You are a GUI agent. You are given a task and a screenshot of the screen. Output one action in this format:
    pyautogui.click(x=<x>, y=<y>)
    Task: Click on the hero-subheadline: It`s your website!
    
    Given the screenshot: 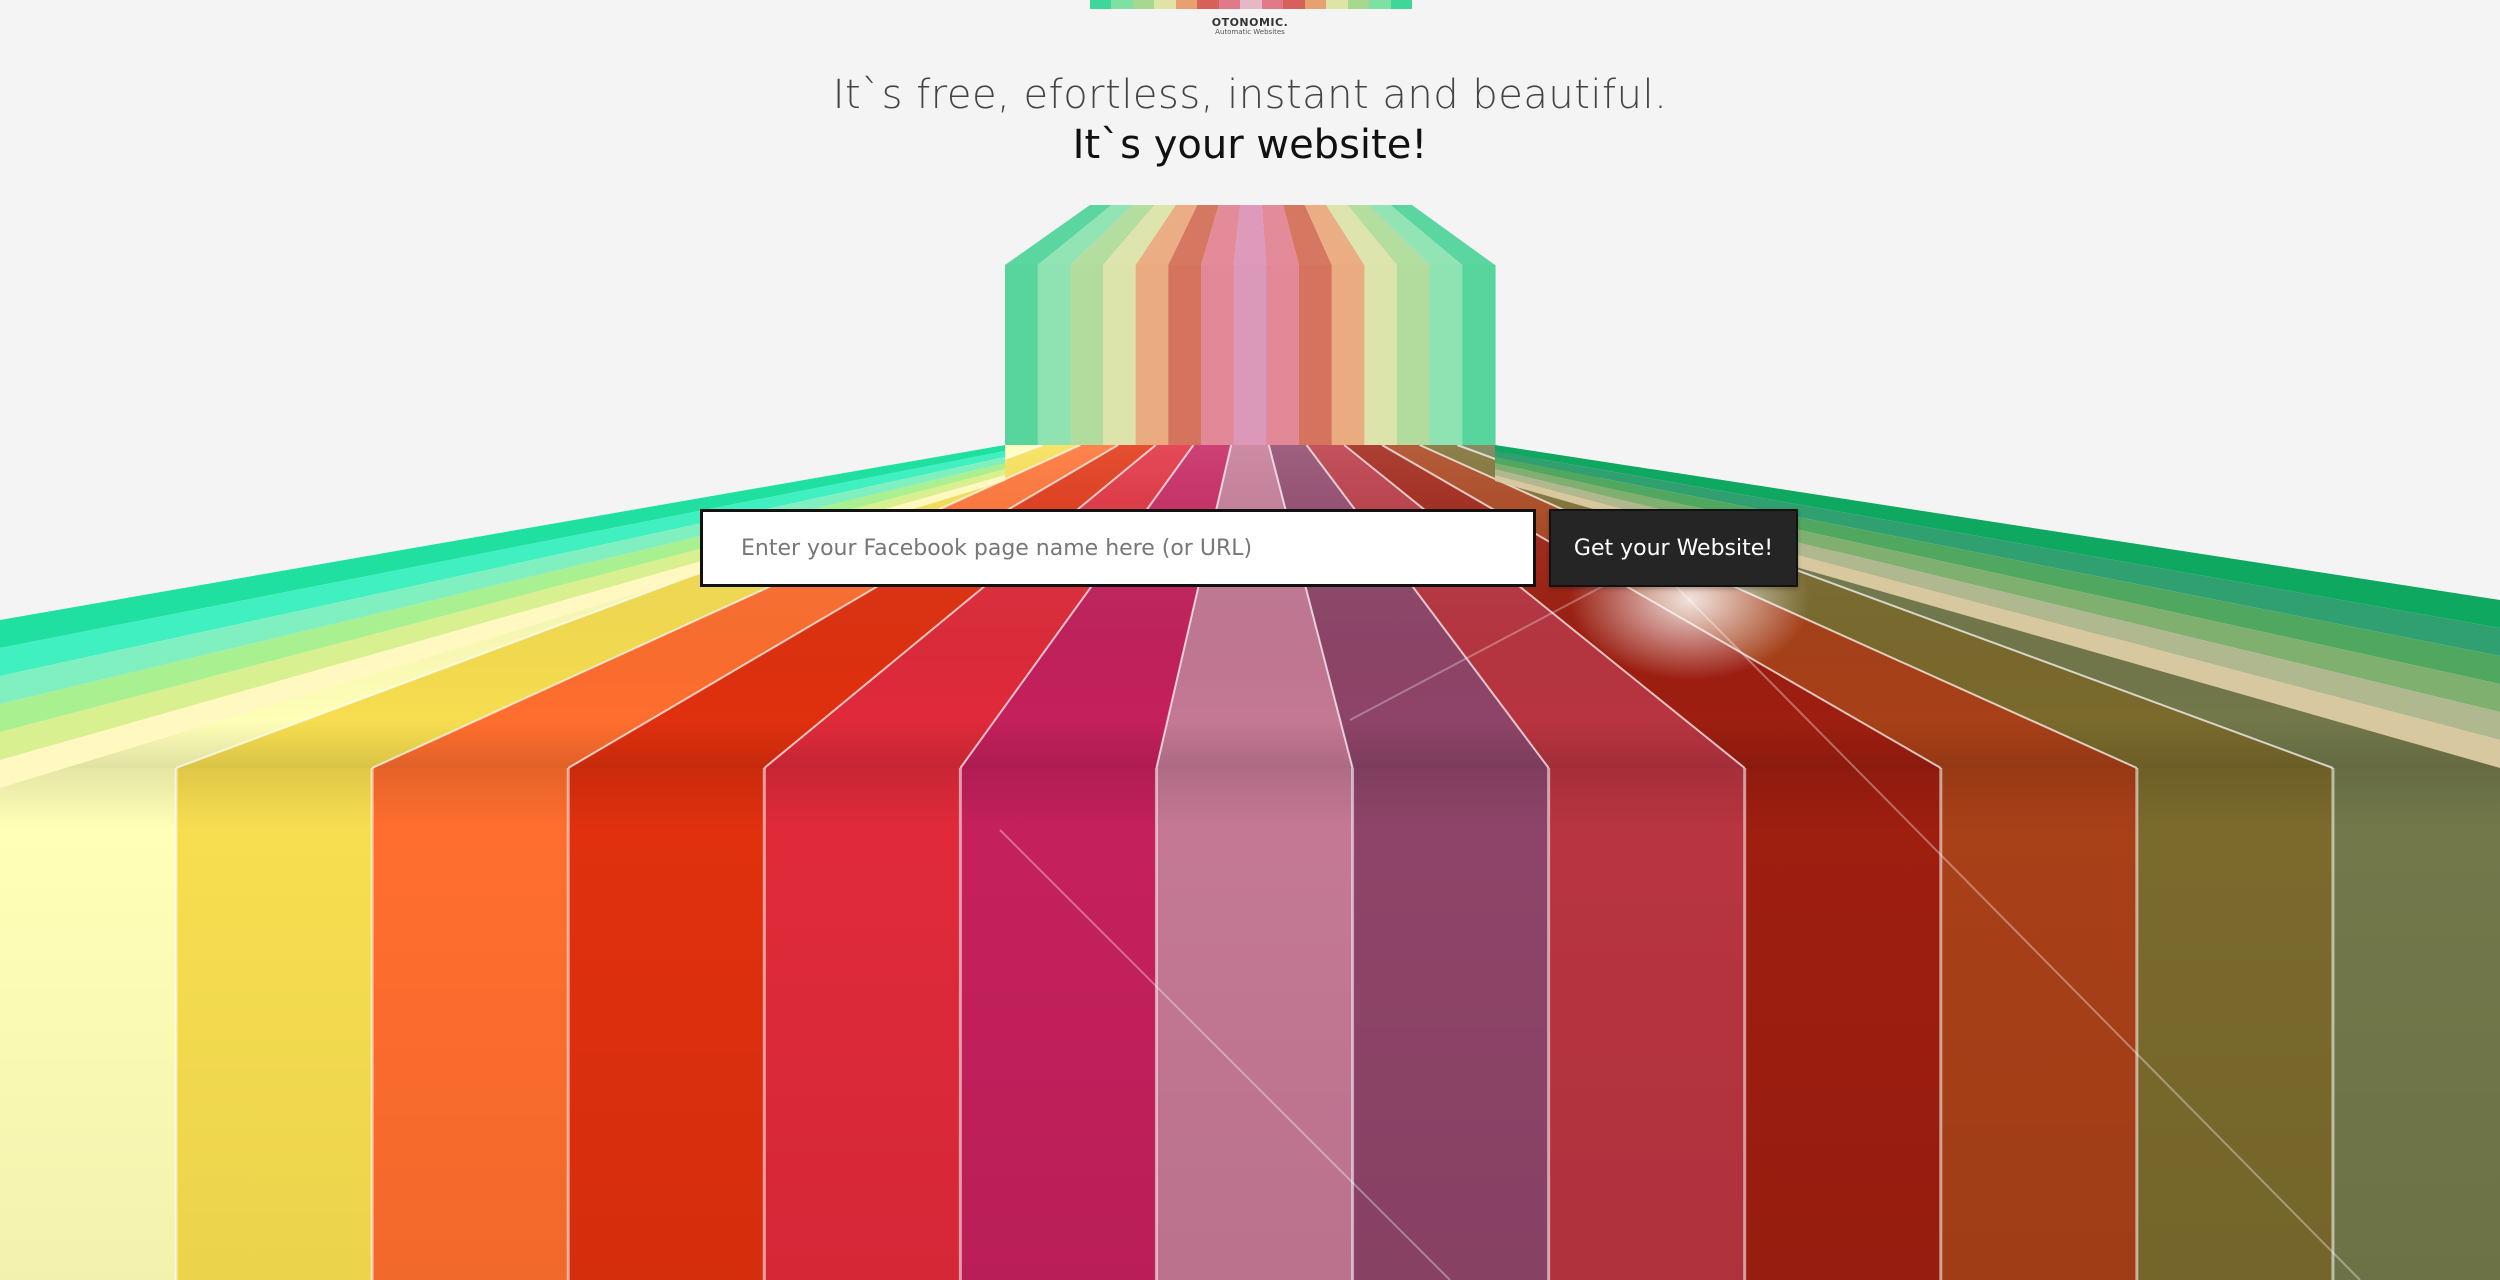 What is the action you would take?
    pyautogui.click(x=1250, y=145)
    